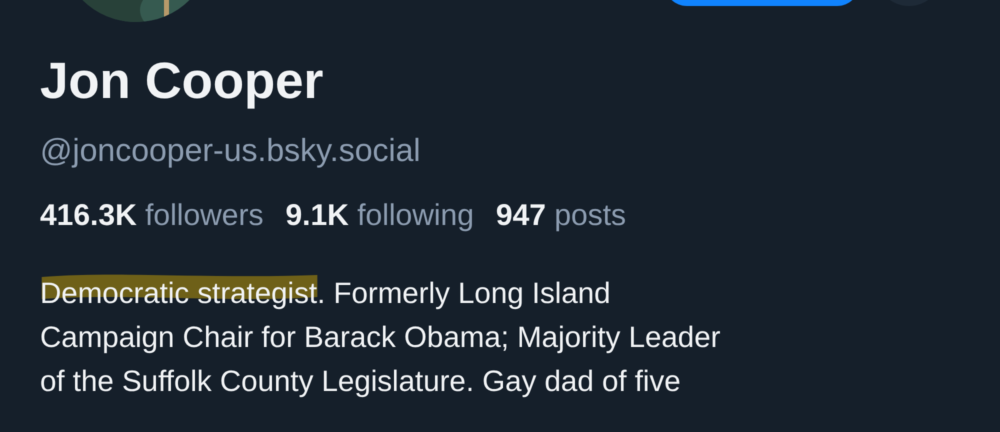 The width and height of the screenshot is (1000, 432). What do you see at coordinates (561, 216) in the screenshot?
I see `profile-stat: 947 posts` at bounding box center [561, 216].